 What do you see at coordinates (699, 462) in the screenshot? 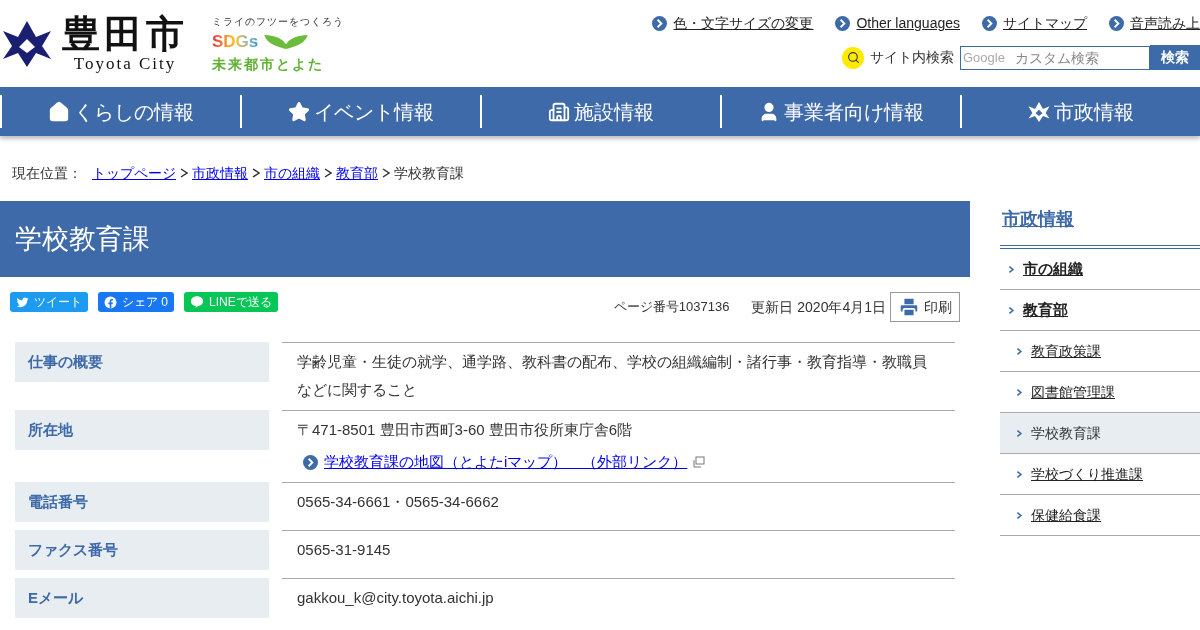
I see `external-window-icon` at bounding box center [699, 462].